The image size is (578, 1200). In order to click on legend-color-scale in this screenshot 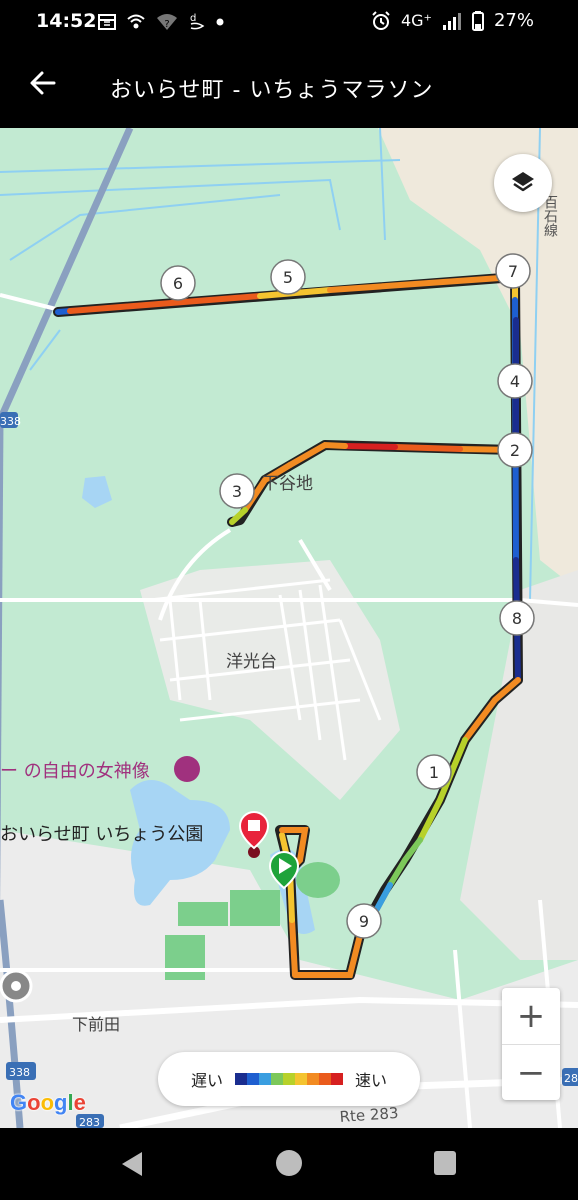, I will do `click(289, 1079)`.